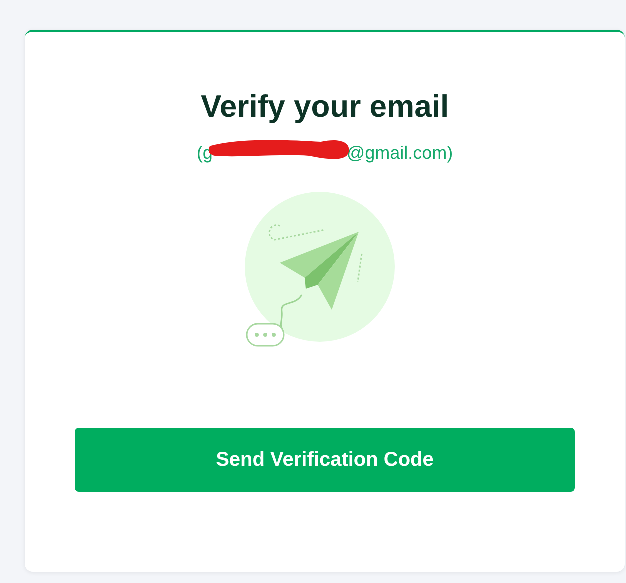 The image size is (626, 583). Describe the element at coordinates (325, 107) in the screenshot. I see `page-title: Verify your email` at that location.